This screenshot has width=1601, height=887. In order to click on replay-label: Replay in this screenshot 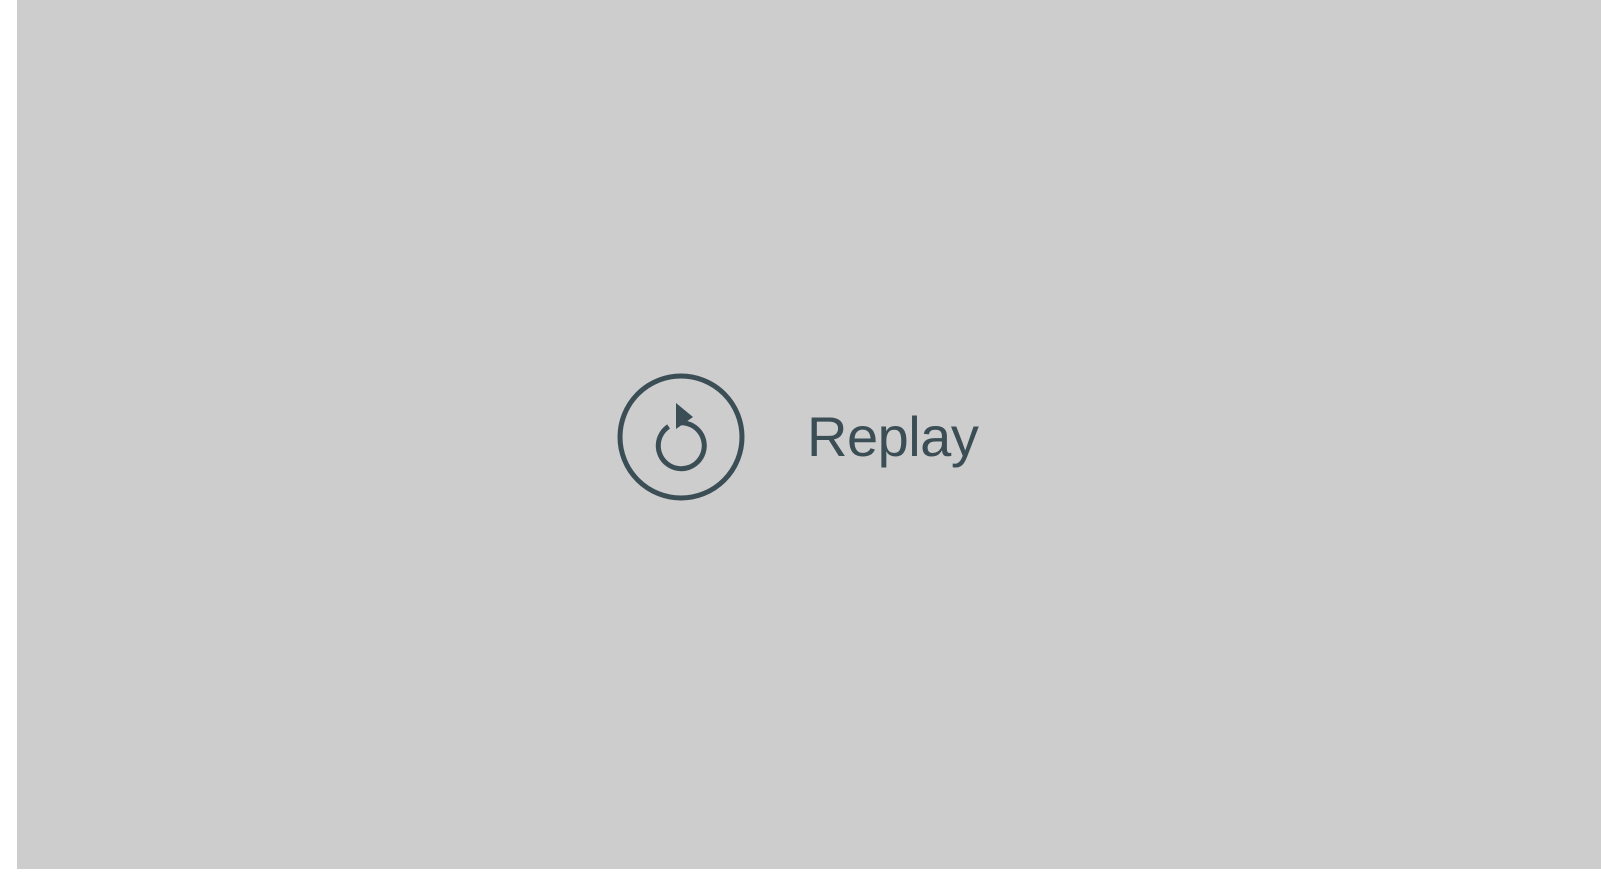, I will do `click(893, 436)`.